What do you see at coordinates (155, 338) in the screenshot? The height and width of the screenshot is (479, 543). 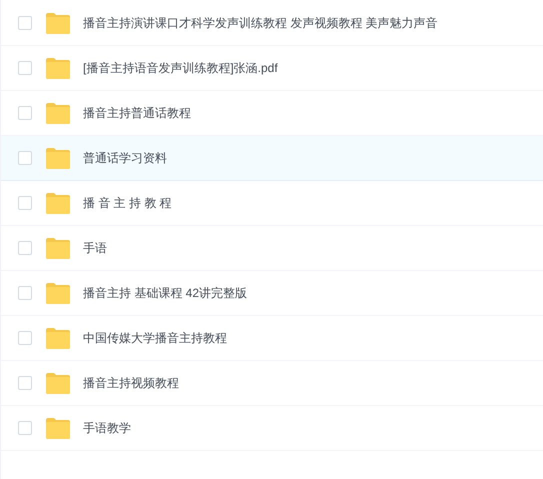 I see `file-name: 中国传媒大学播音主持教程` at bounding box center [155, 338].